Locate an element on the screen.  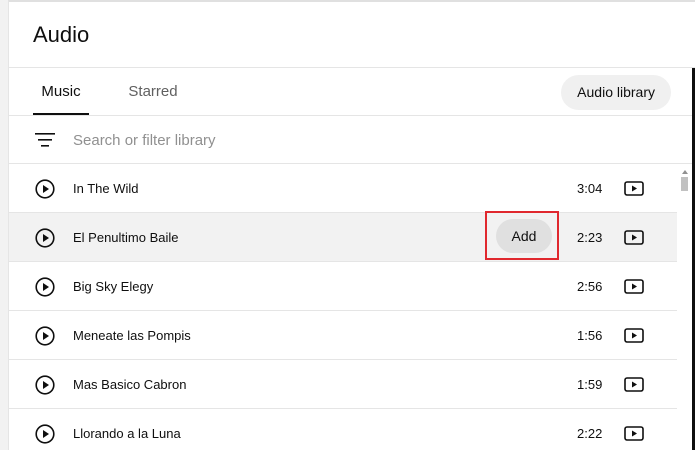
filter-bar is located at coordinates (352, 140).